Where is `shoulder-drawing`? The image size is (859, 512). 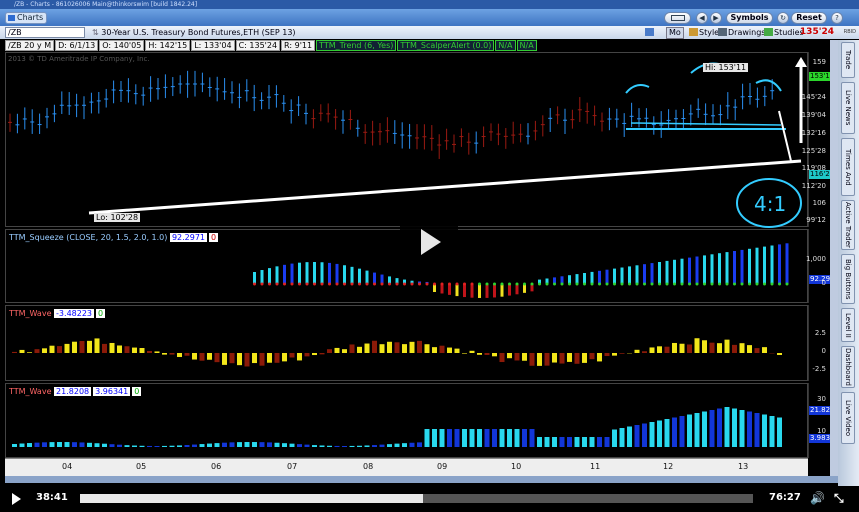 shoulder-drawing is located at coordinates (637, 89).